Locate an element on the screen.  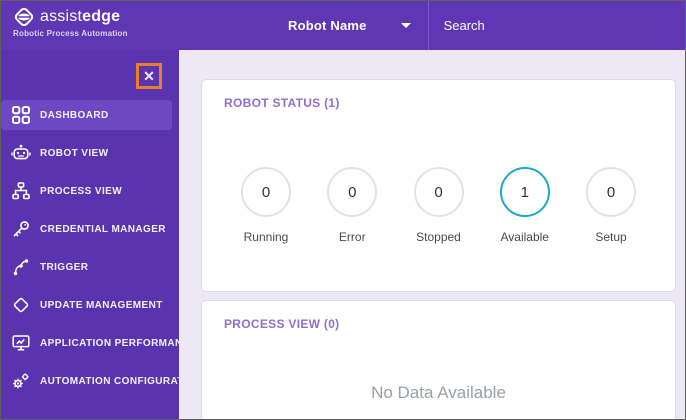
metric-stopped: 0 Stopped is located at coordinates (439, 205).